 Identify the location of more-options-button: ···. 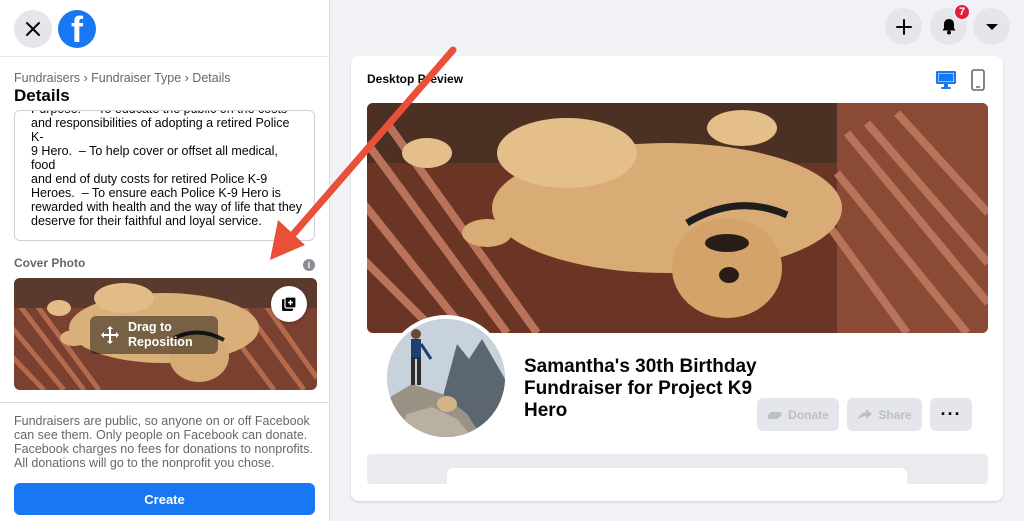
(951, 414).